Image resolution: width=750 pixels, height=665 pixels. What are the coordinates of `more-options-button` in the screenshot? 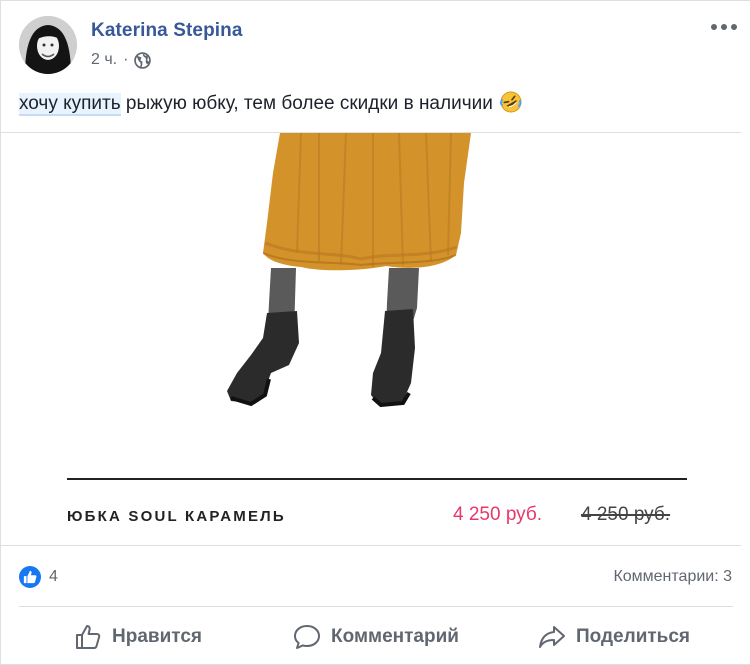 It's located at (724, 27).